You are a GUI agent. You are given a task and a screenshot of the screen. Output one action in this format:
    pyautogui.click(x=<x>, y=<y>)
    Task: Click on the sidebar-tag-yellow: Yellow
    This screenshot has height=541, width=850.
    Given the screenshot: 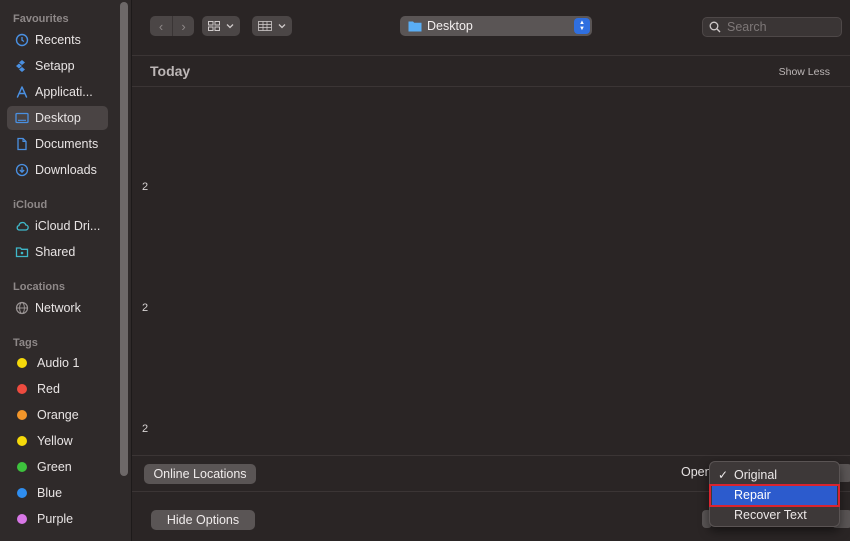 What is the action you would take?
    pyautogui.click(x=57, y=441)
    